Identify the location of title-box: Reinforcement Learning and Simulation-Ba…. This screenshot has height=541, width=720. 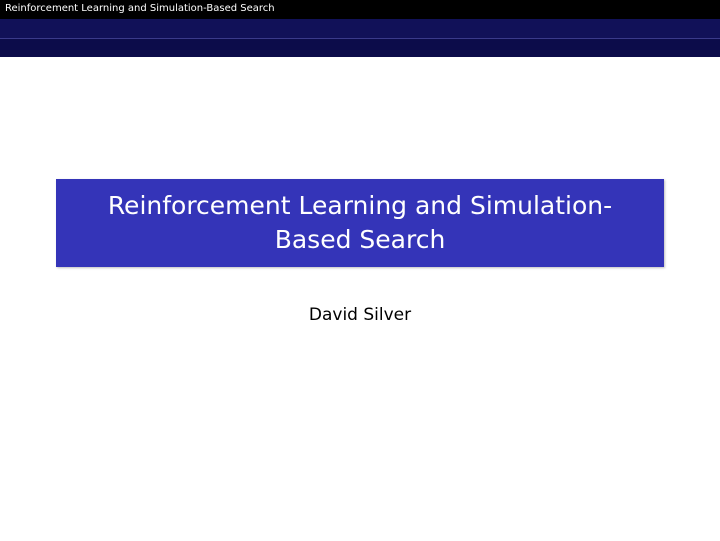
(360, 223).